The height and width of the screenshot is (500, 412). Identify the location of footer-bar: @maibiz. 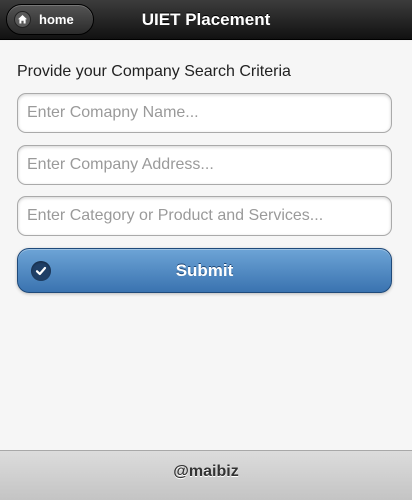
(206, 475).